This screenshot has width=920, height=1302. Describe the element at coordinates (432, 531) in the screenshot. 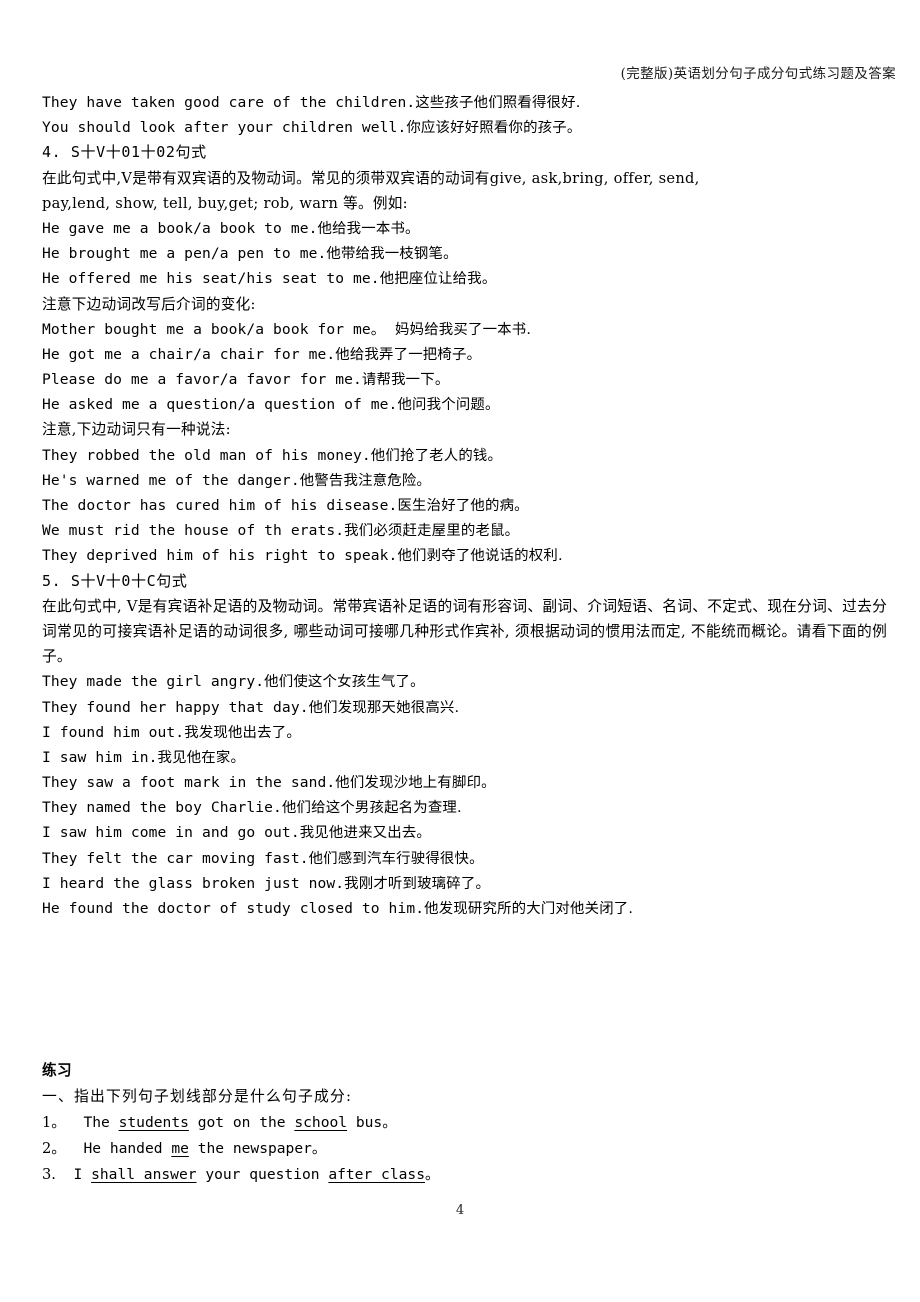

I see `line-cn: 我们必须赶走屋里的老鼠。` at that location.